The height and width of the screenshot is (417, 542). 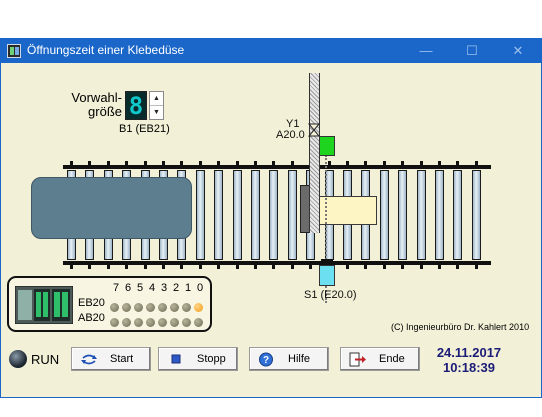 I want to click on bit-index-label: 6, so click(x=128, y=288).